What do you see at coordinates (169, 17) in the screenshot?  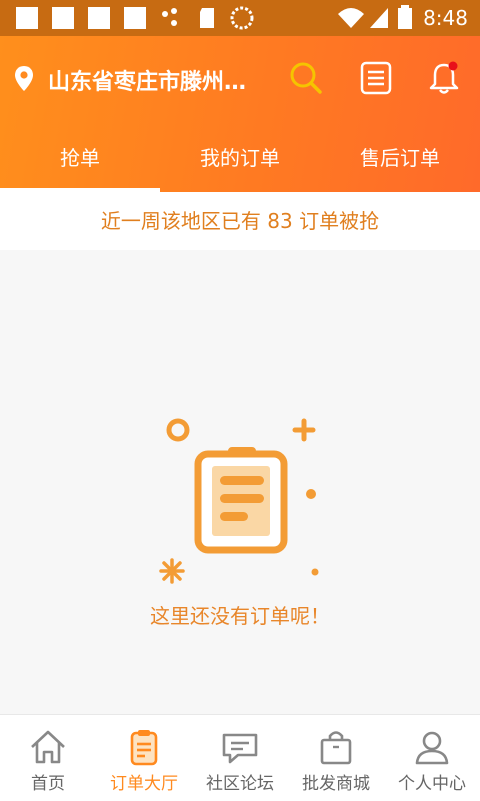 I see `dots-icon` at bounding box center [169, 17].